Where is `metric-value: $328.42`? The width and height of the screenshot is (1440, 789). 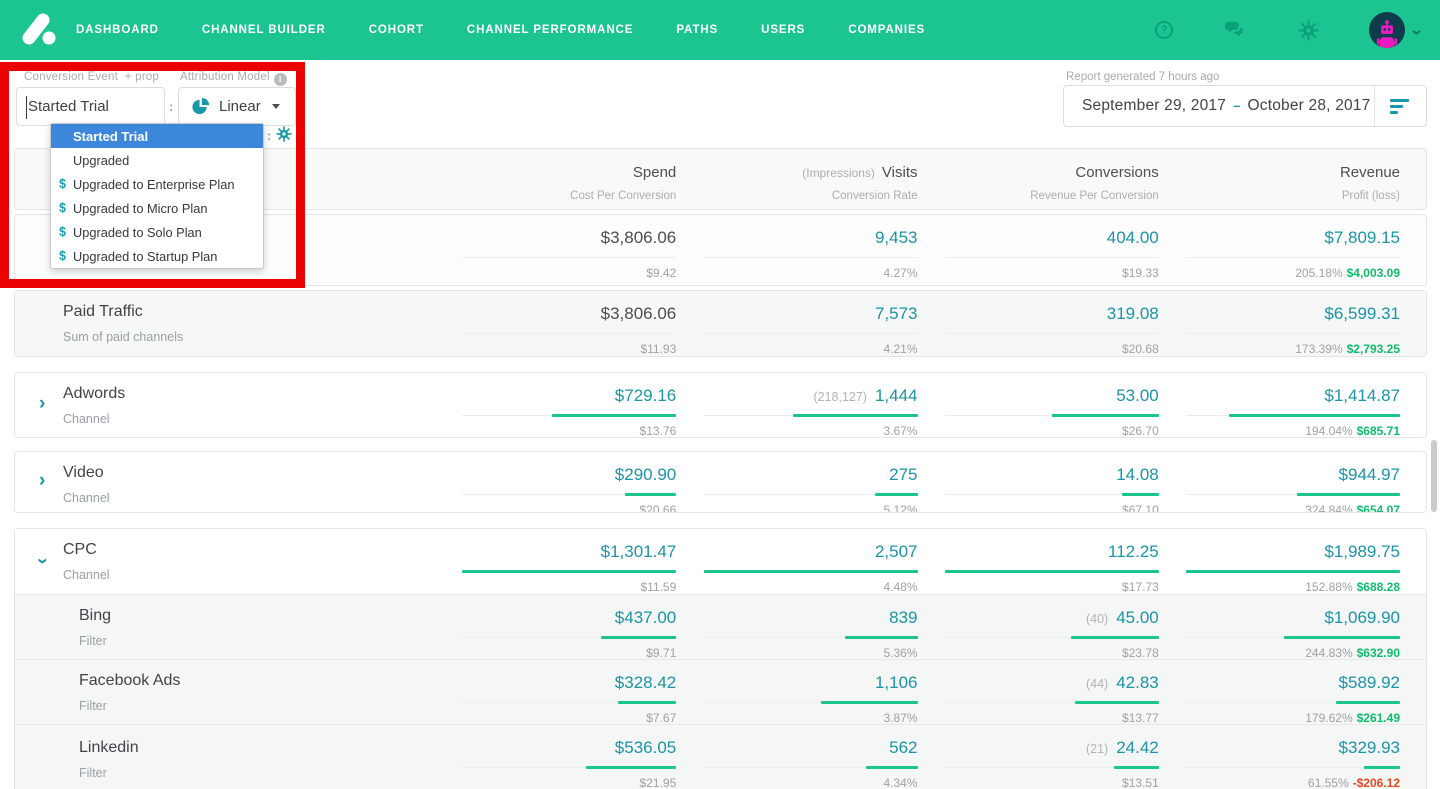
metric-value: $328.42 is located at coordinates (645, 683).